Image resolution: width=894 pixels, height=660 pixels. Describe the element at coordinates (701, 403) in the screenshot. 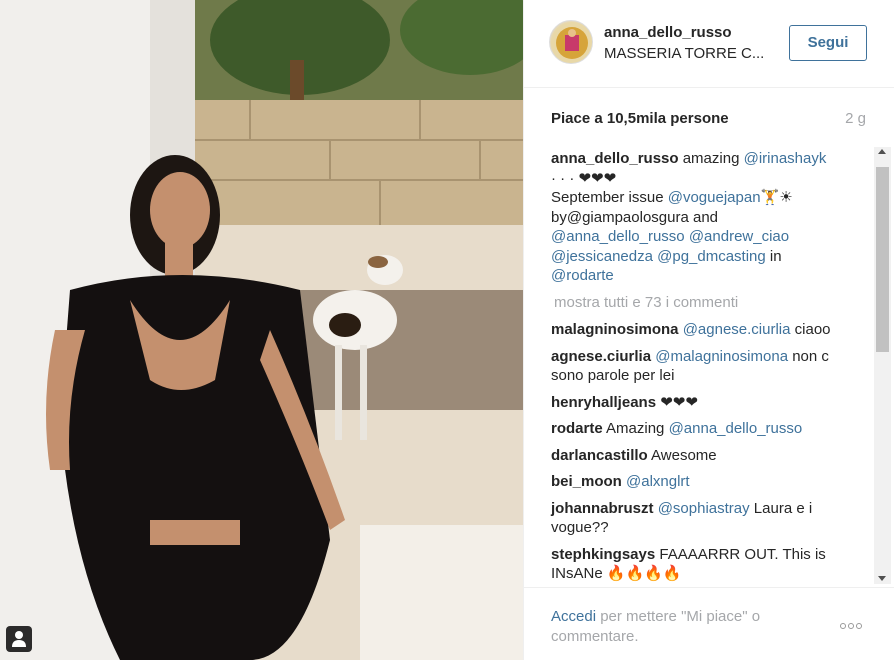

I see `comment-item: henryhalljeans ❤❤❤` at that location.